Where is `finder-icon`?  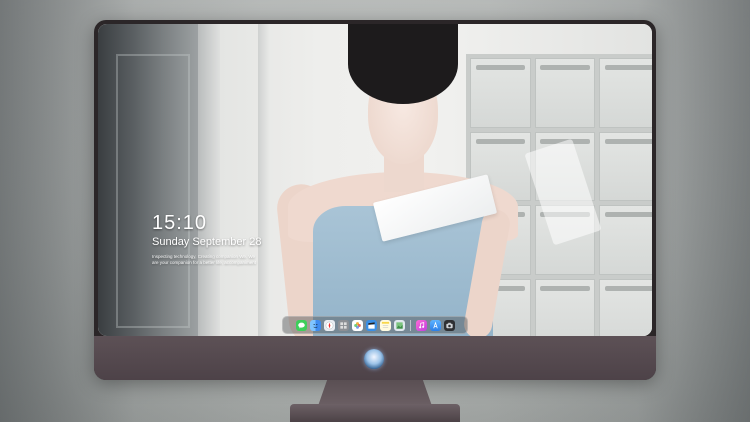 finder-icon is located at coordinates (315, 325).